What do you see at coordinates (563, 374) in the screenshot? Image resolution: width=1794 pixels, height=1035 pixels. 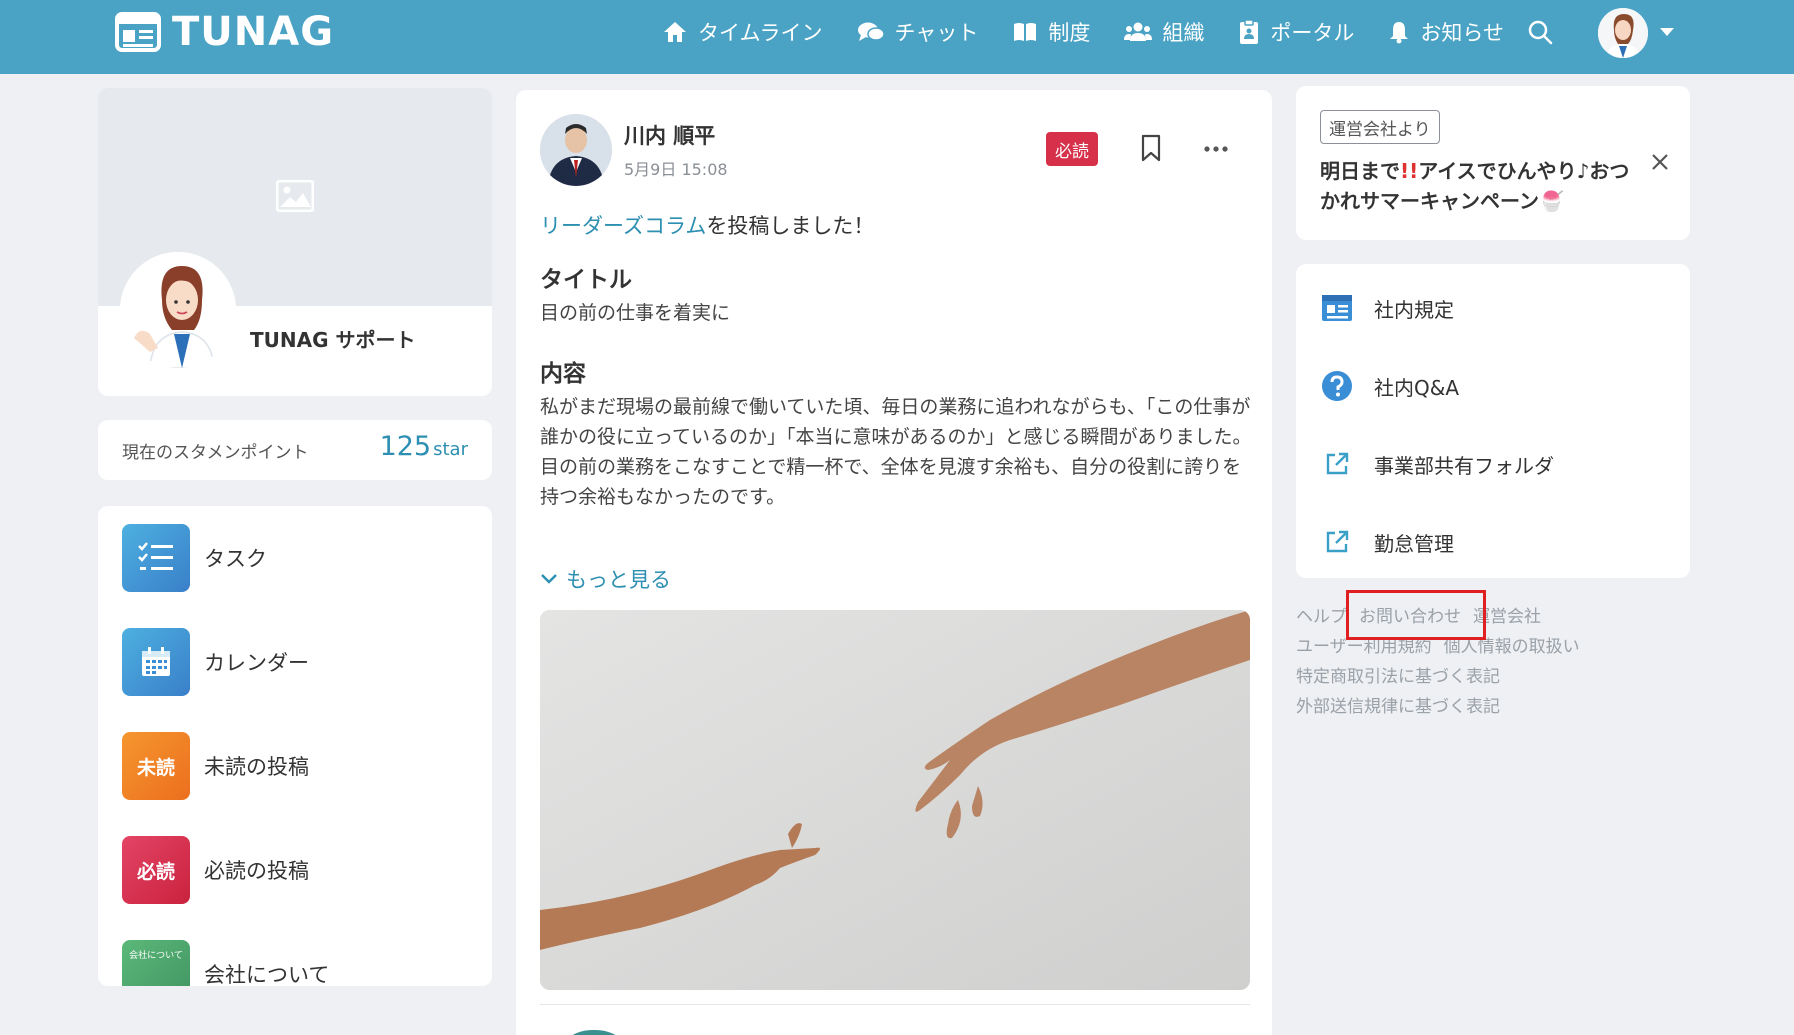 I see `post-content-heading: 内容` at bounding box center [563, 374].